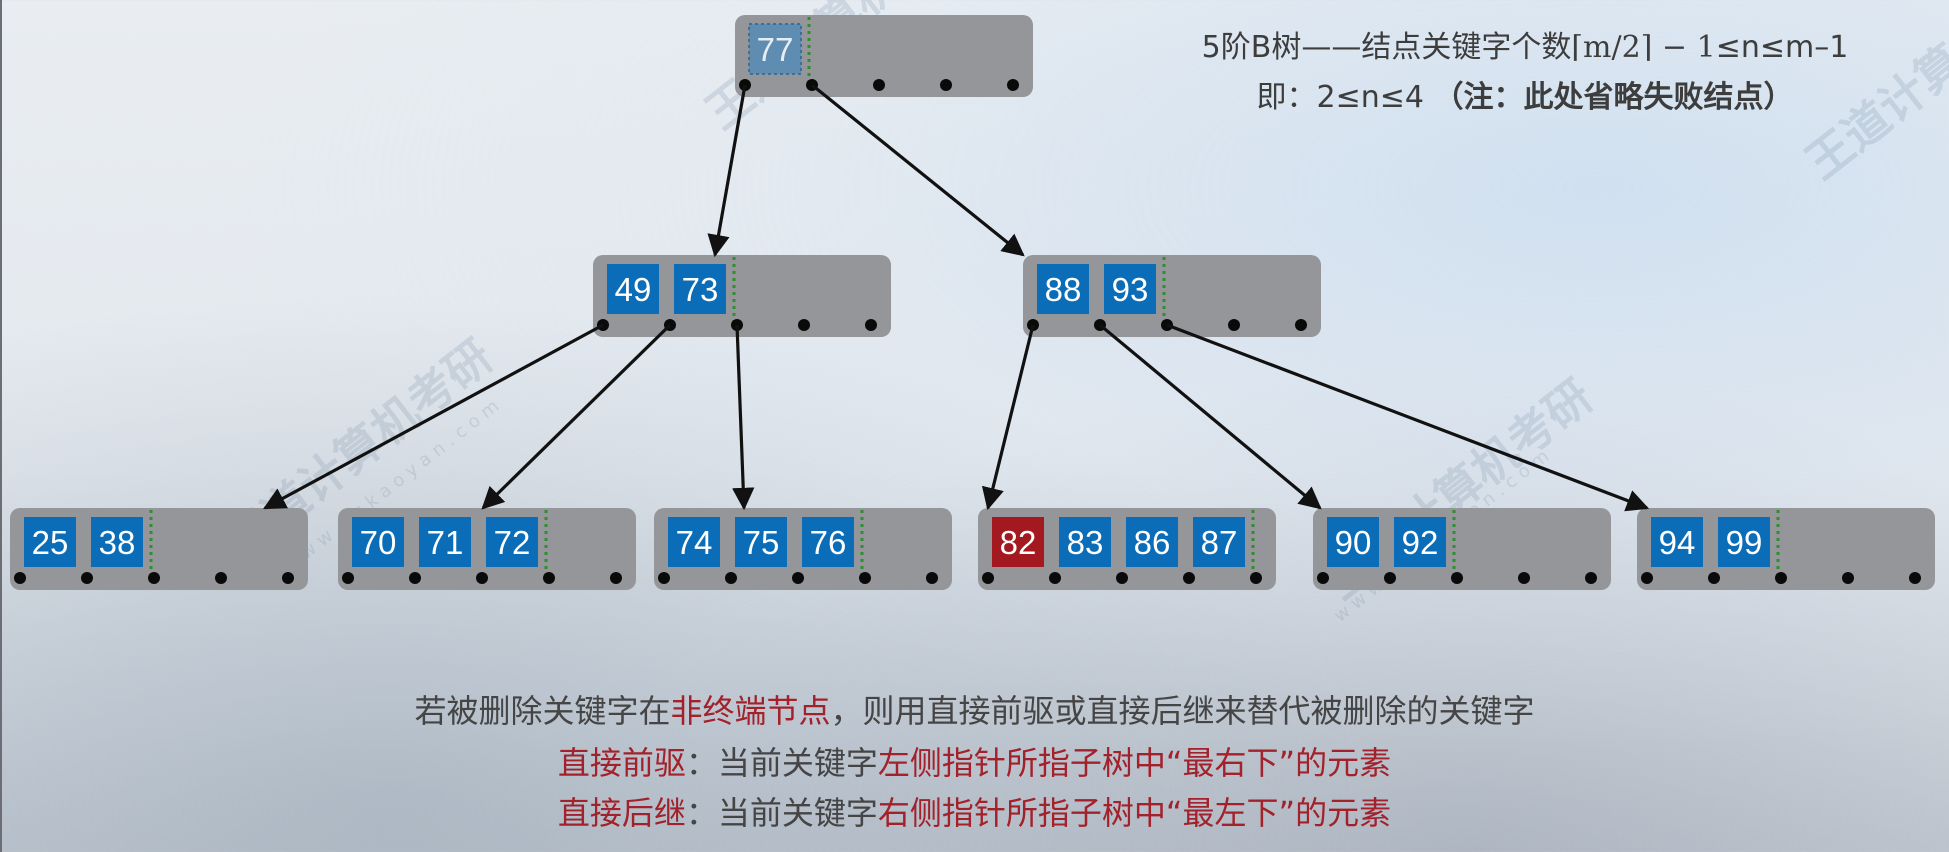 This screenshot has width=1949, height=852. What do you see at coordinates (1462, 549) in the screenshot?
I see `btree-node-leaf_90_92: 90 92` at bounding box center [1462, 549].